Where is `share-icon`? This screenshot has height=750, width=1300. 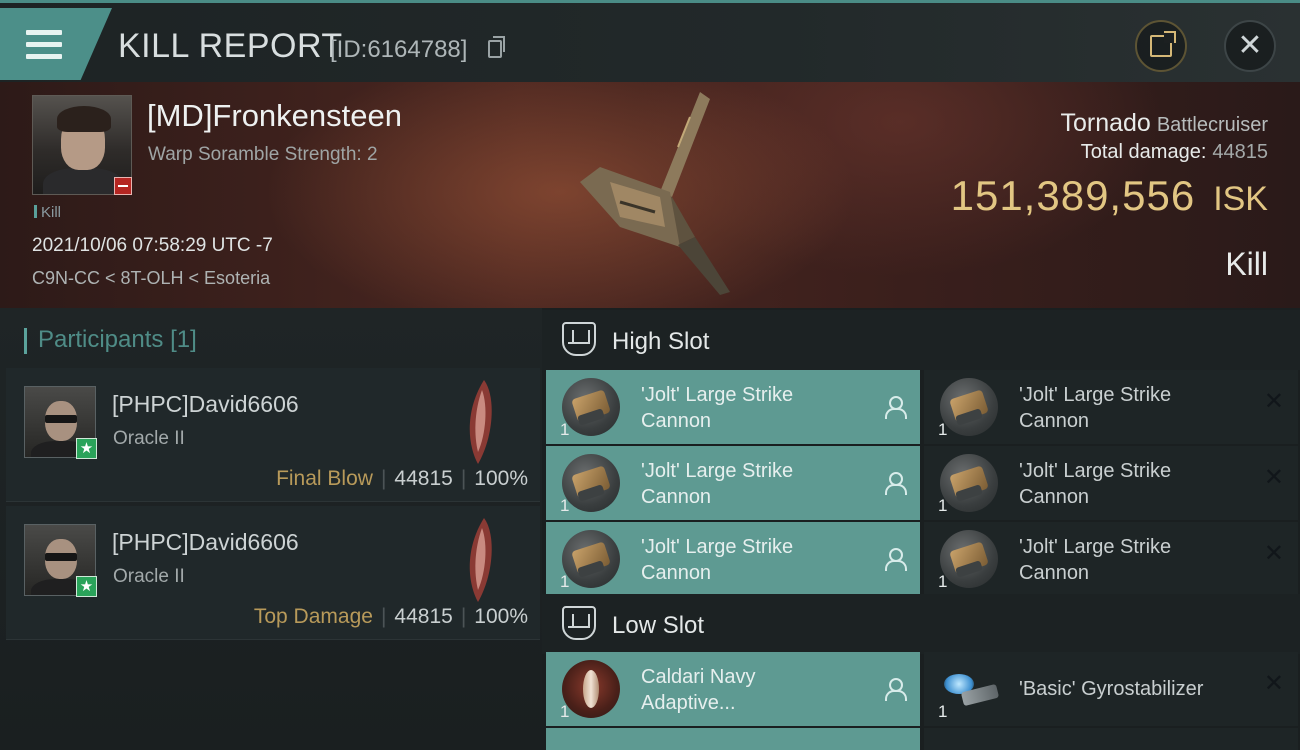 share-icon is located at coordinates (1163, 44).